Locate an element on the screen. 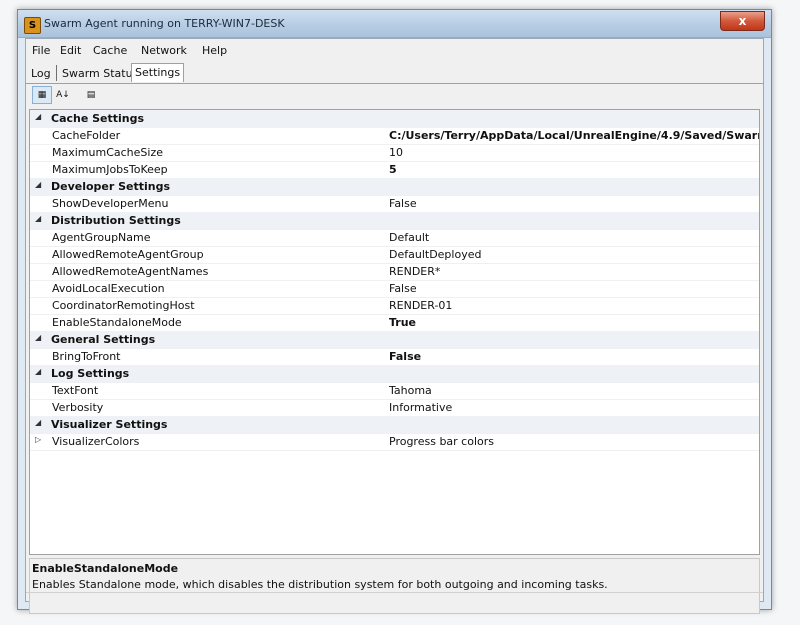 This screenshot has width=800, height=625. property-value: Informative is located at coordinates (420, 407).